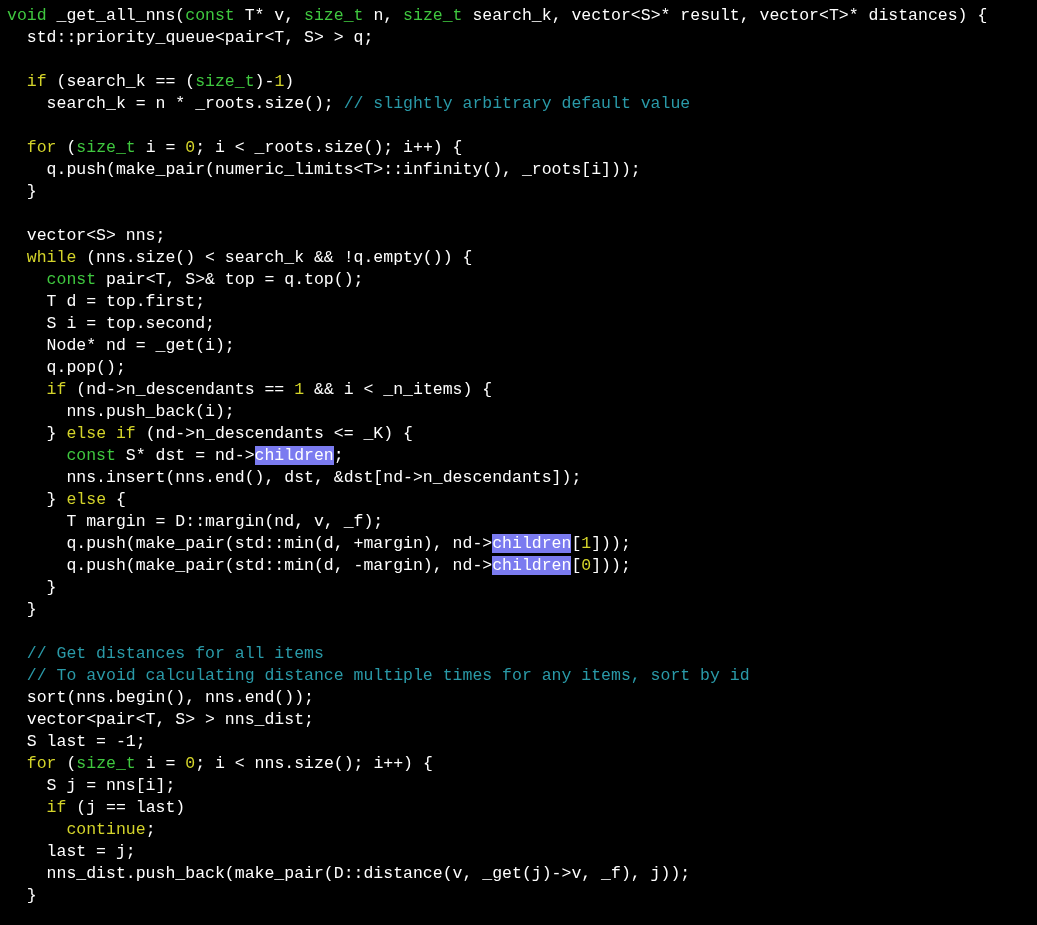 This screenshot has width=1037, height=925. I want to click on code-line: const S* dst = nd->children;, so click(204, 456).